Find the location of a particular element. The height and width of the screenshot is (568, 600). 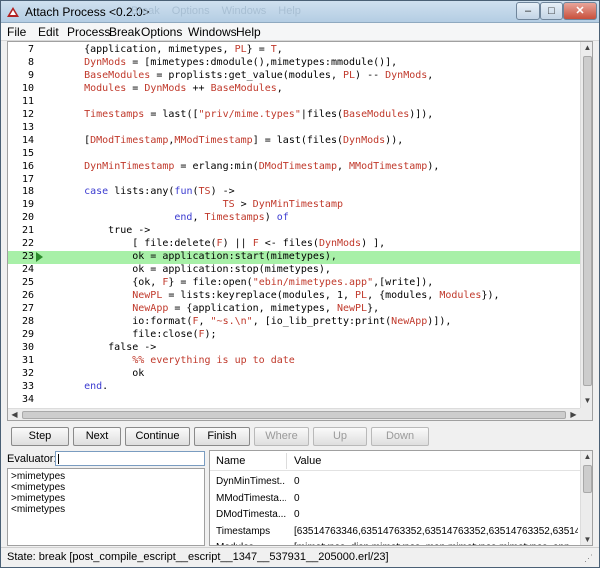

code-line: 11 is located at coordinates (294, 102).